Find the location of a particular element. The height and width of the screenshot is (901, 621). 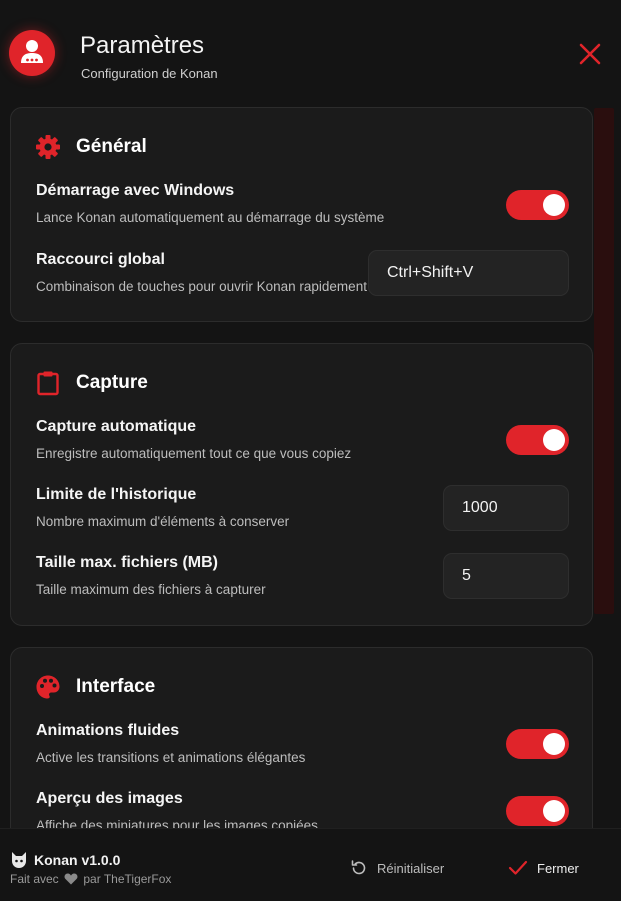

credits-prefix: Fait avec is located at coordinates (34, 879).